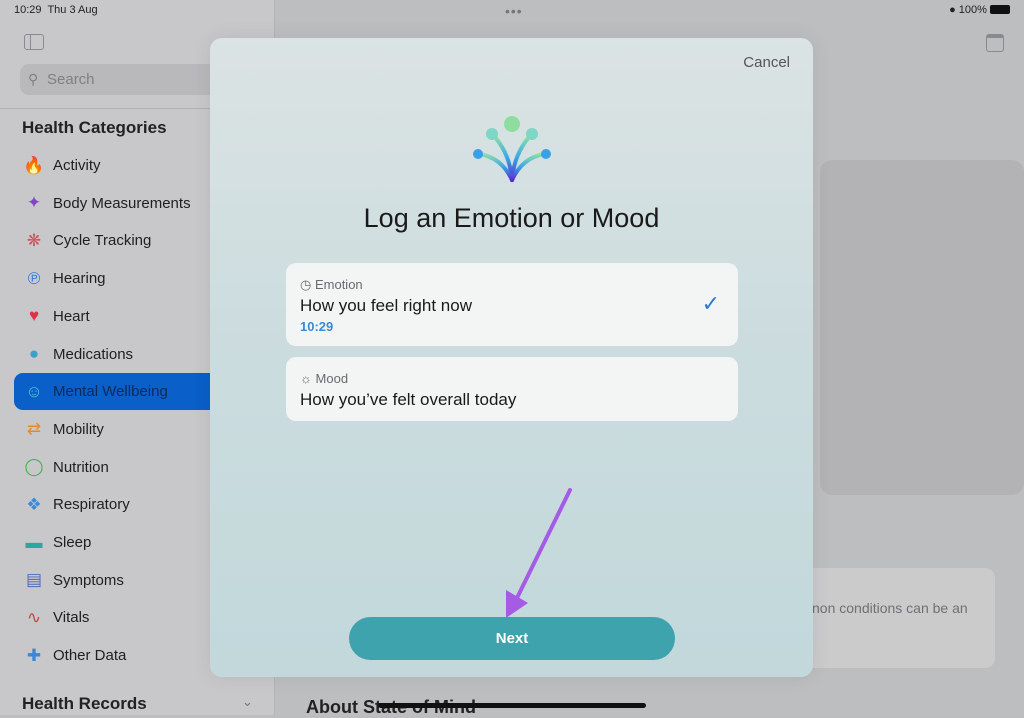 The image size is (1024, 718). What do you see at coordinates (539, 553) in the screenshot?
I see `annotation-arrow` at bounding box center [539, 553].